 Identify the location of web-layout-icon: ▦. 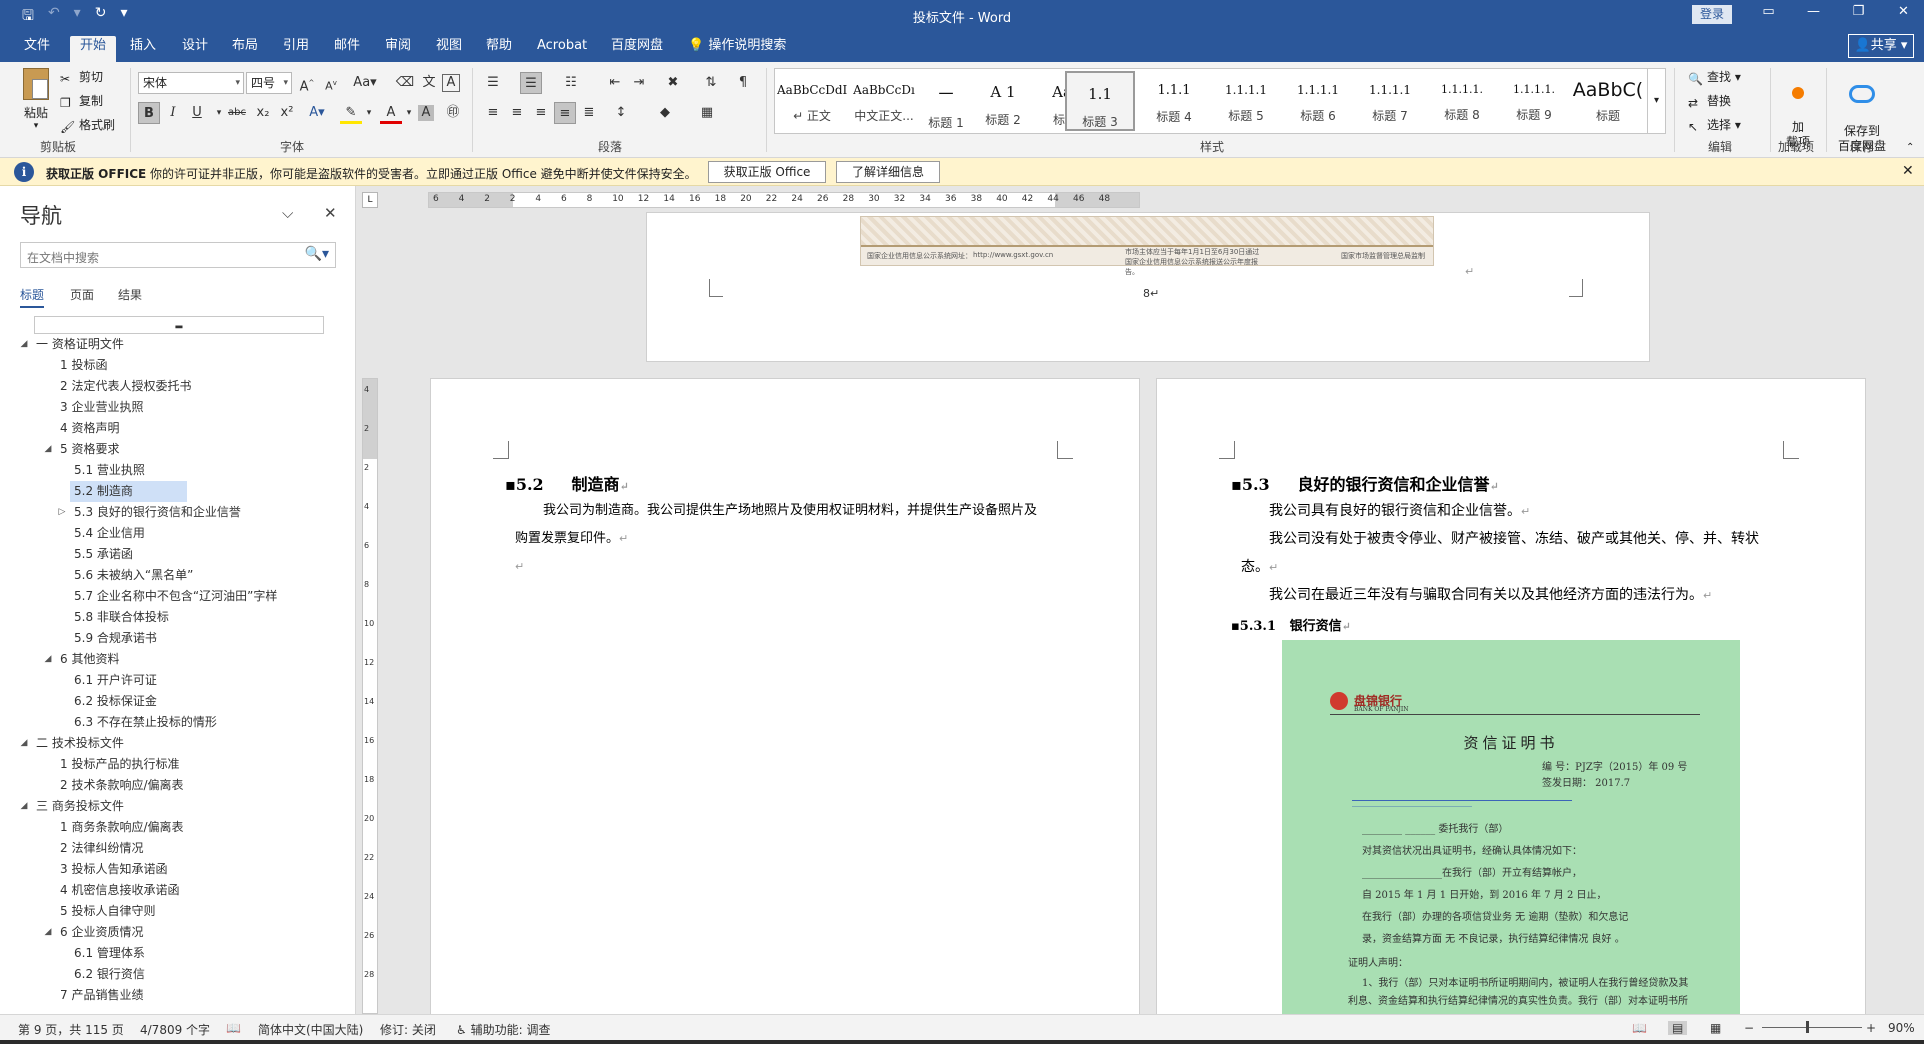
(1715, 1028).